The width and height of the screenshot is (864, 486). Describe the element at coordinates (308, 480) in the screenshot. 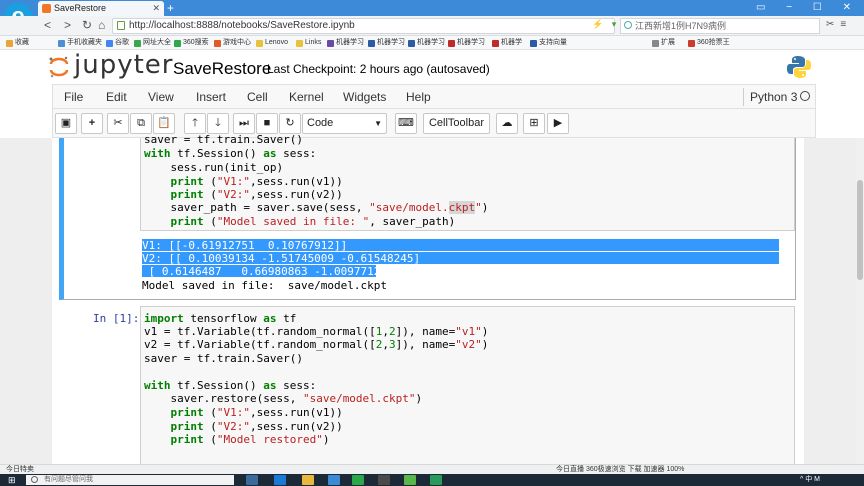

I see `explorer-icon` at that location.